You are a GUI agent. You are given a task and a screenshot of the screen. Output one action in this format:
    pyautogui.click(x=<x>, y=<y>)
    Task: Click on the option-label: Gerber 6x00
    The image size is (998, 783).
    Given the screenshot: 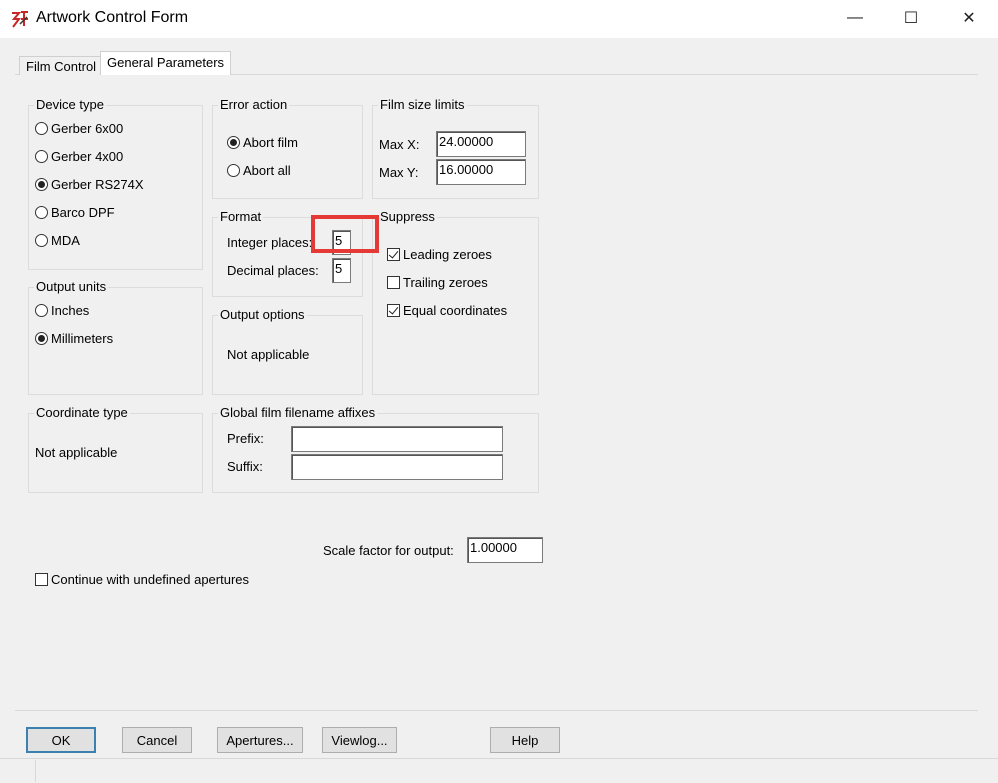 What is the action you would take?
    pyautogui.click(x=87, y=128)
    